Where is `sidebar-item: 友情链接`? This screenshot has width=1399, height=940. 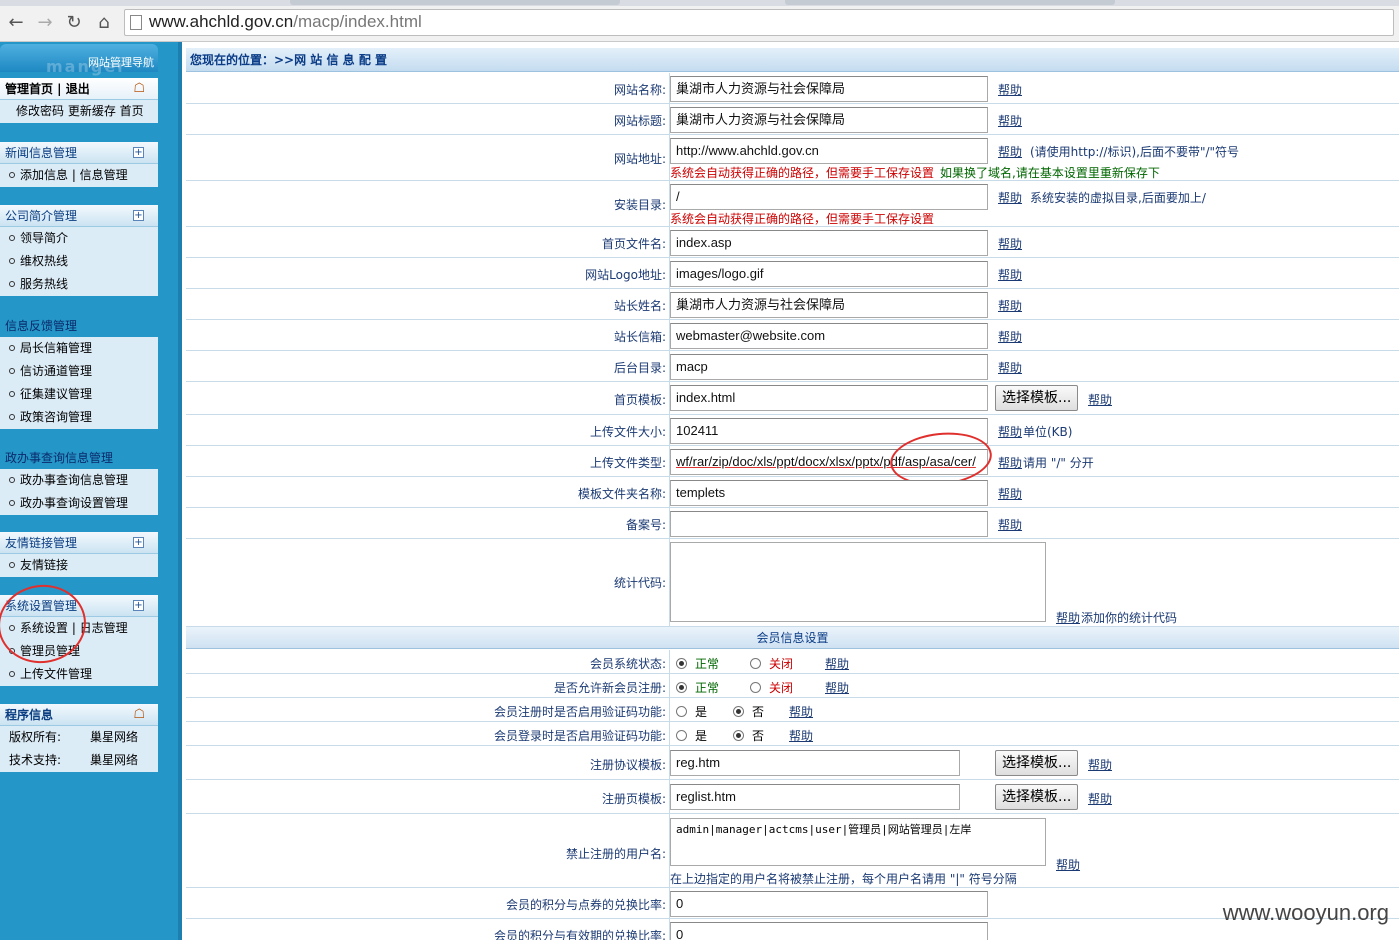
sidebar-item: 友情链接 is located at coordinates (79, 565).